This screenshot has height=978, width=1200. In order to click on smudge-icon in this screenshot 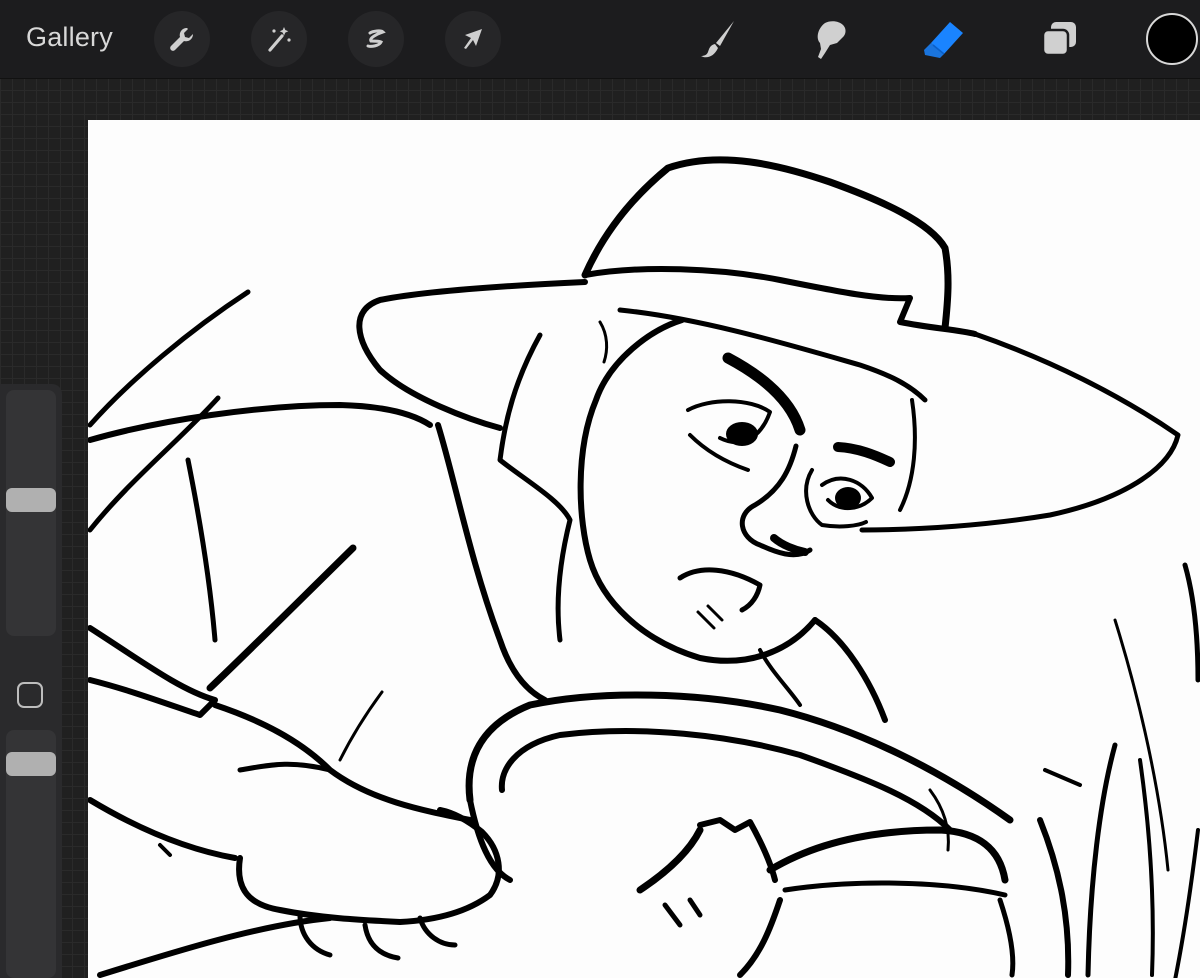, I will do `click(831, 40)`.